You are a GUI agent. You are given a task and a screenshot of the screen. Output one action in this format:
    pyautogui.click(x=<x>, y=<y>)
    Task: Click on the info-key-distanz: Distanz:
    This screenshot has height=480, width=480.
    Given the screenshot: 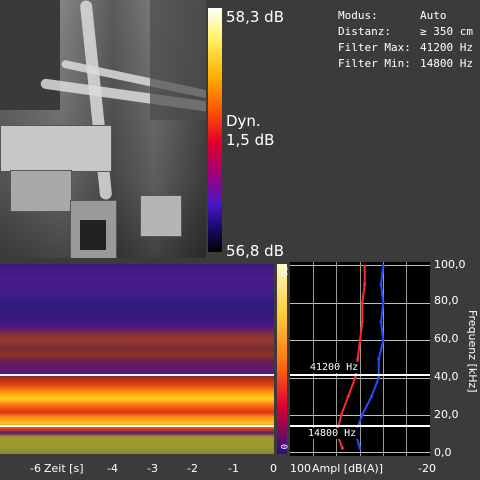 What is the action you would take?
    pyautogui.click(x=364, y=31)
    